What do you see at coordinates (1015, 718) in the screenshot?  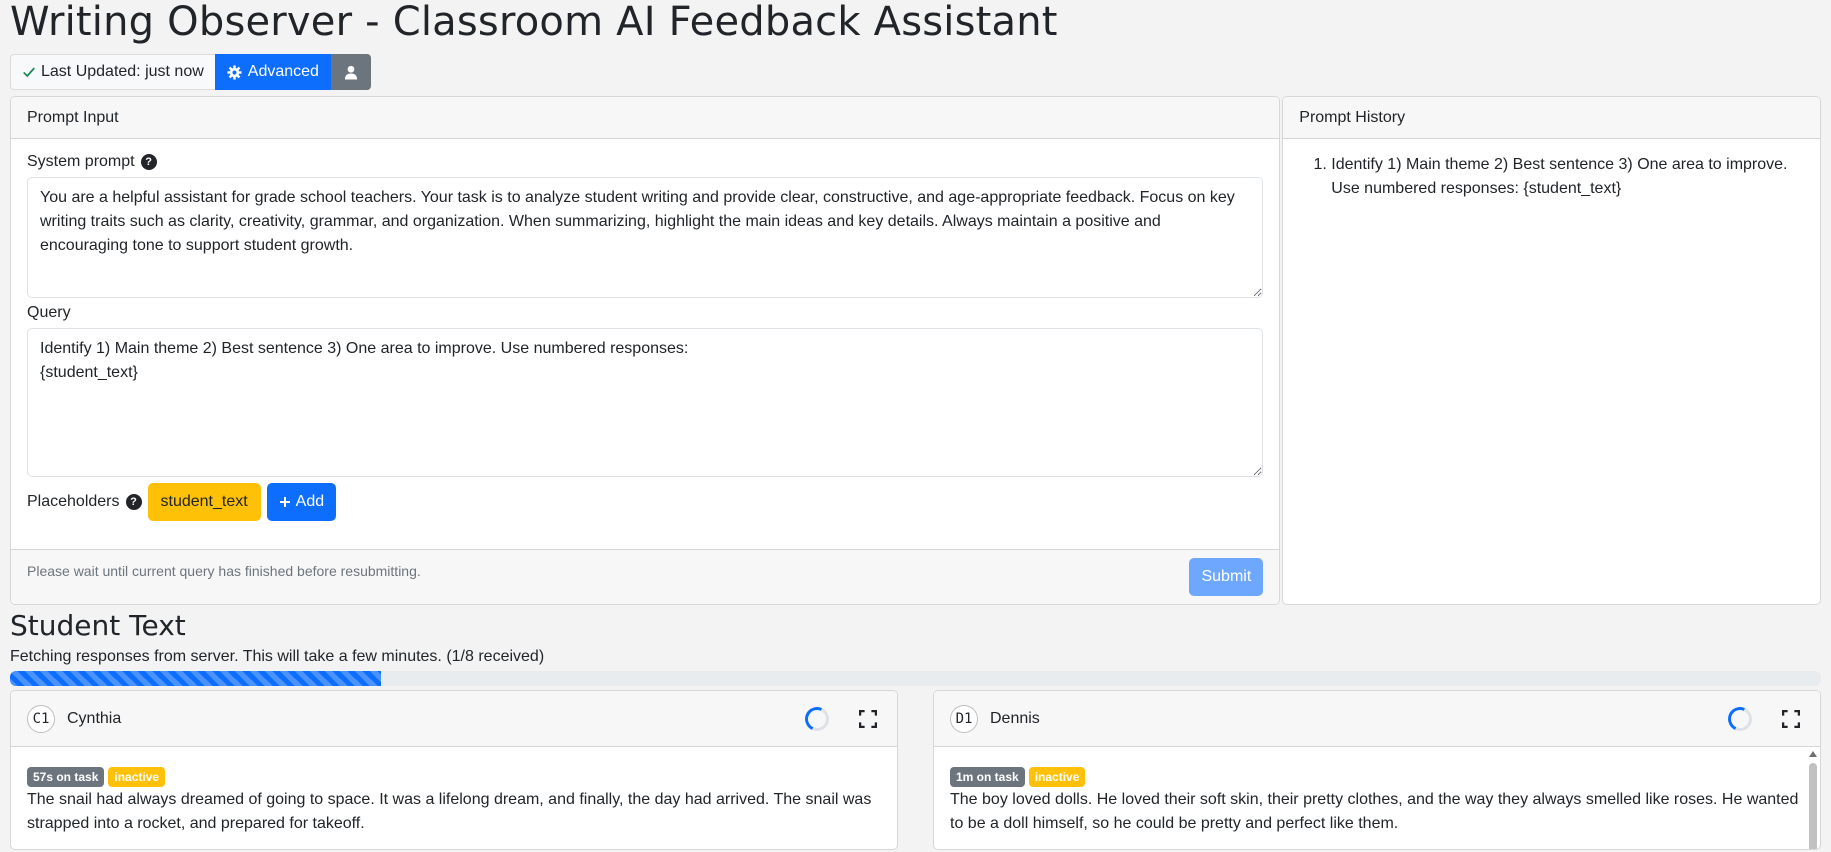 I see `student-name: Dennis` at bounding box center [1015, 718].